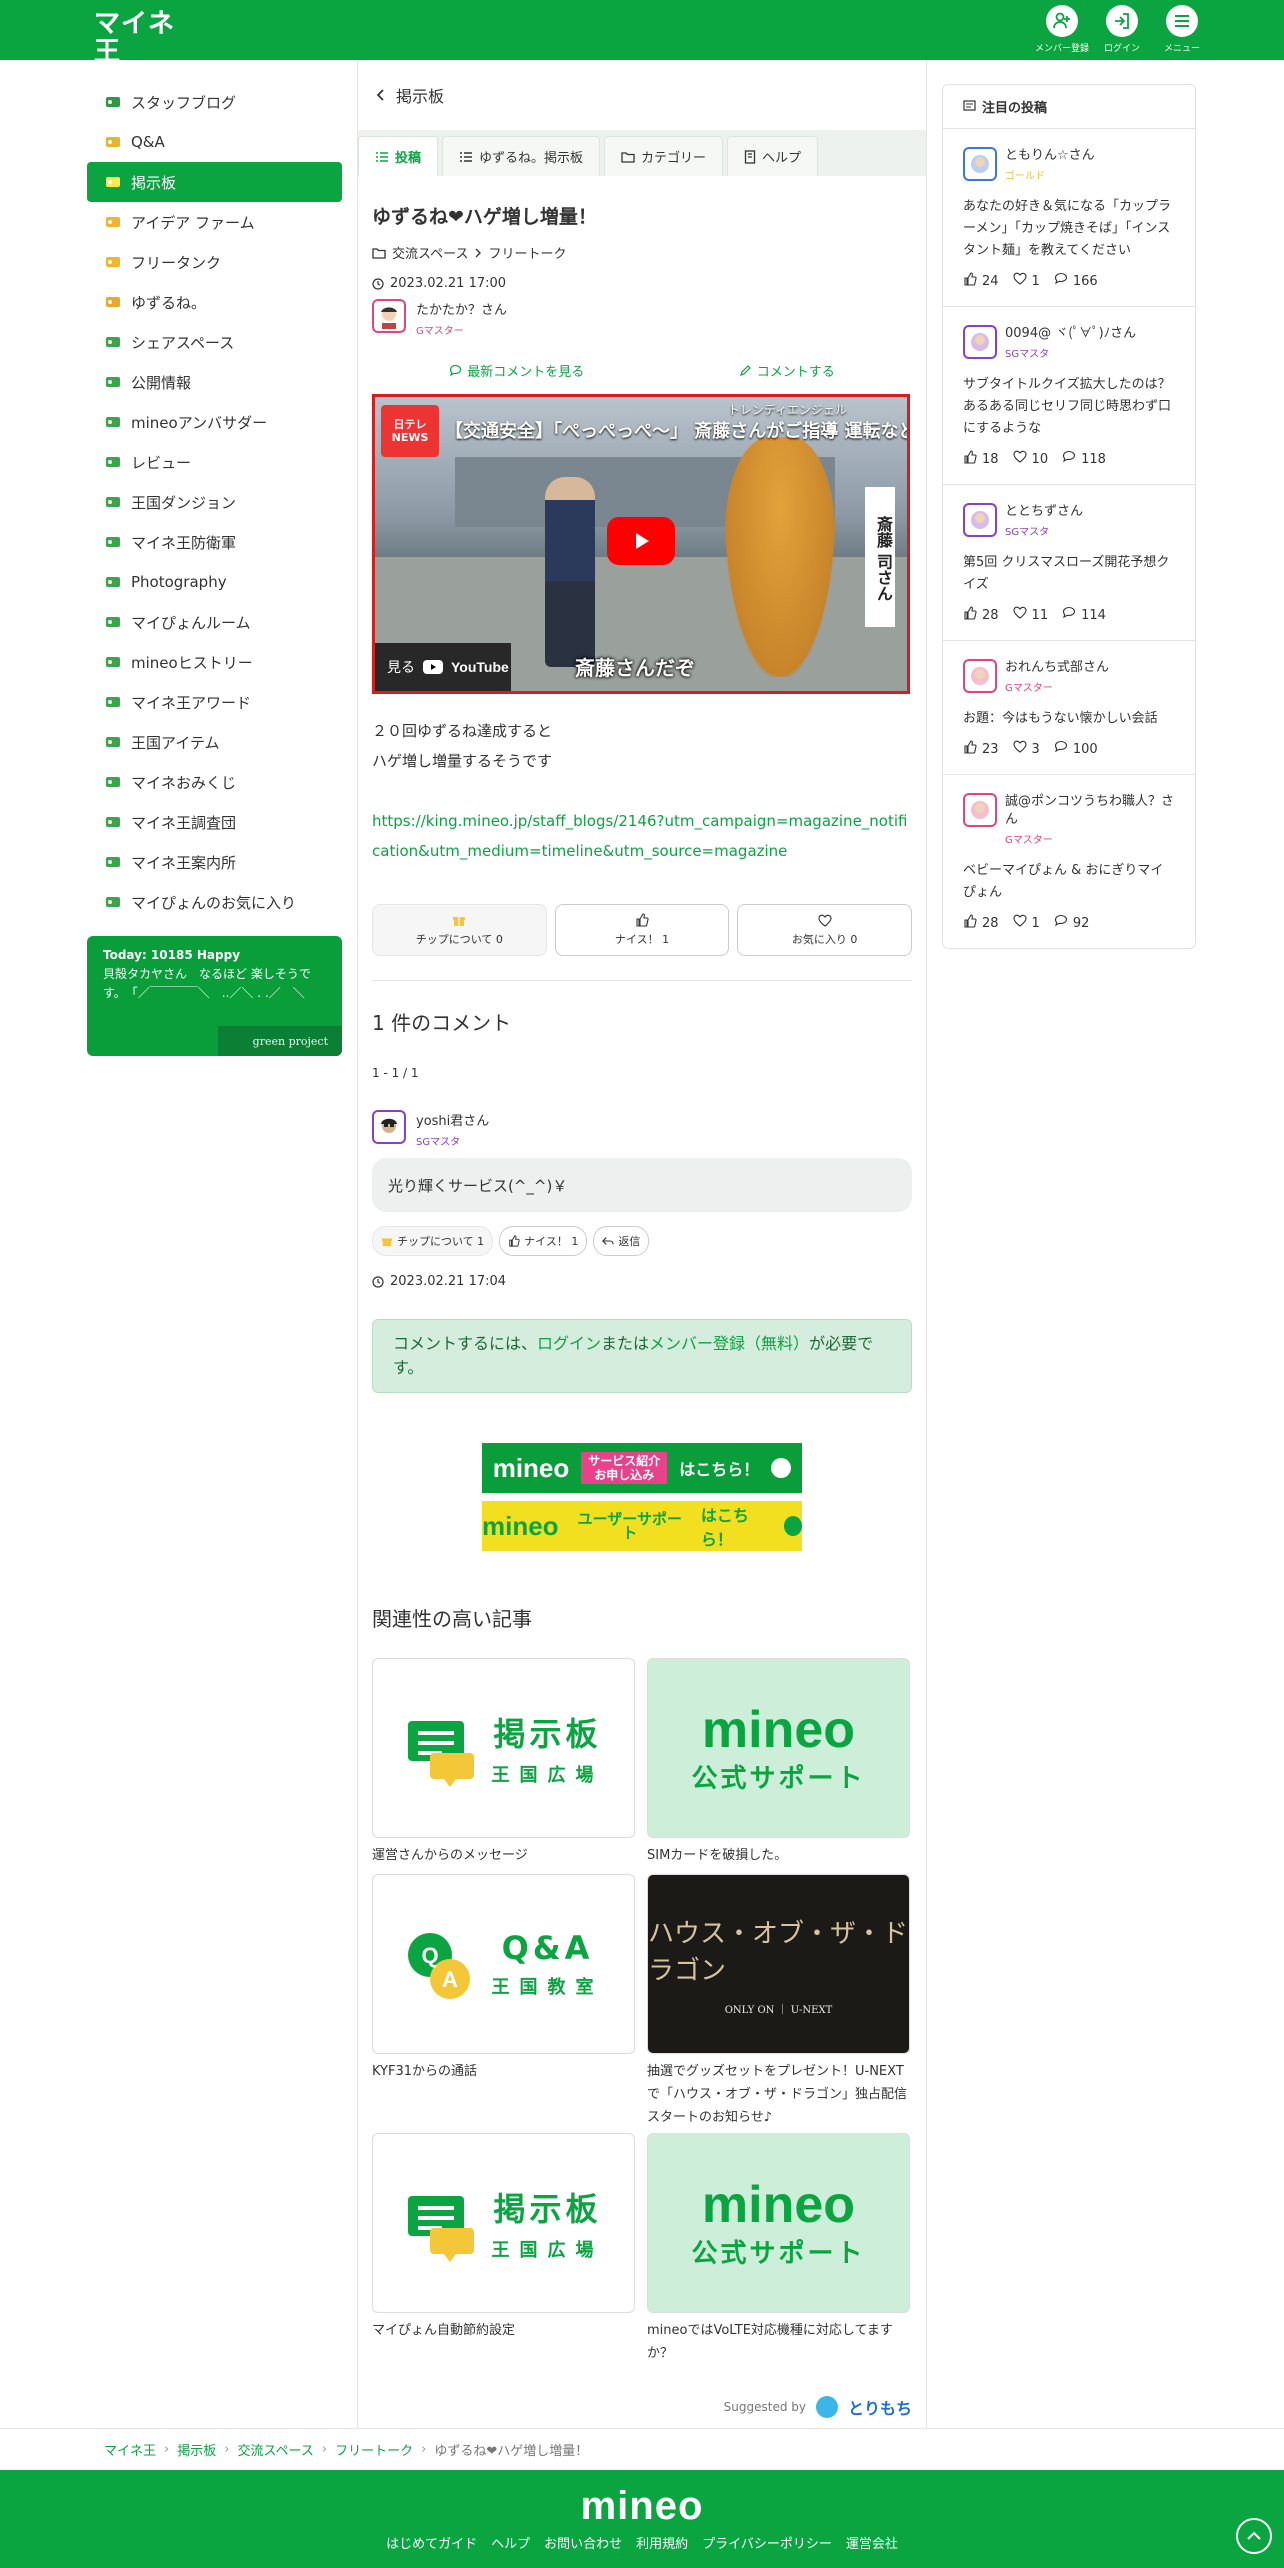 The height and width of the screenshot is (2568, 1284). Describe the element at coordinates (214, 222) in the screenshot. I see `sidebar-item: アイデア ファーム` at that location.